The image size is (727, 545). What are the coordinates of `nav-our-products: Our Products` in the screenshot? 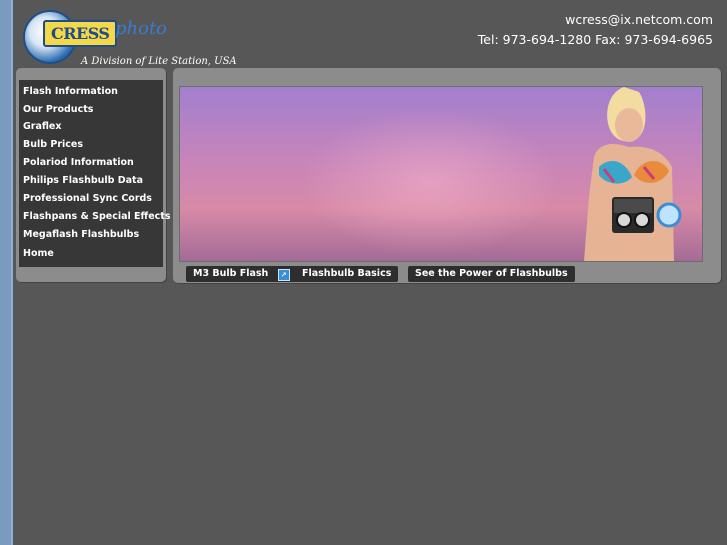 It's located at (58, 109).